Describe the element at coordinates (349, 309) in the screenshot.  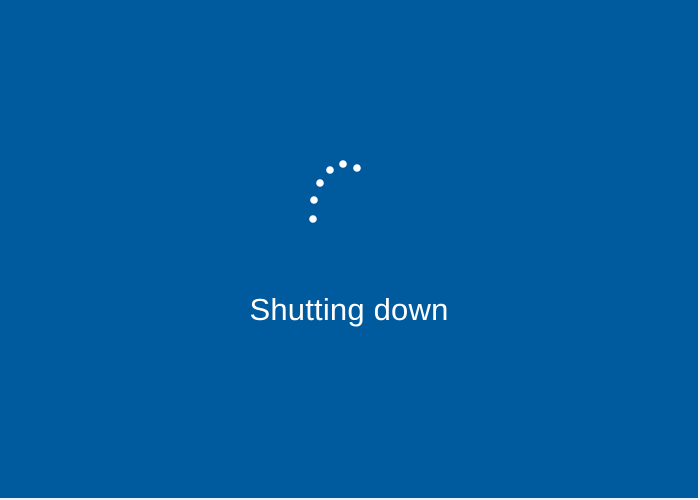
I see `status-message: Shutting down` at that location.